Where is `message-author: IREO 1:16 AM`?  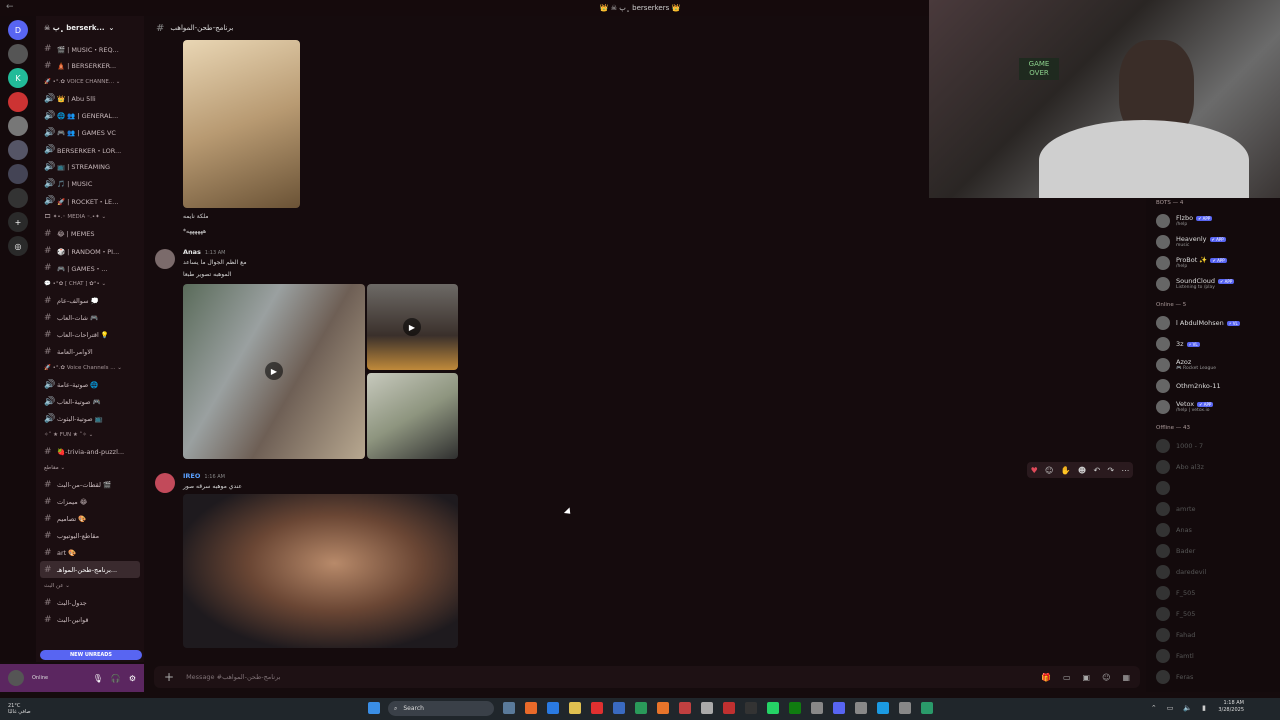 message-author: IREO 1:16 AM is located at coordinates (204, 476).